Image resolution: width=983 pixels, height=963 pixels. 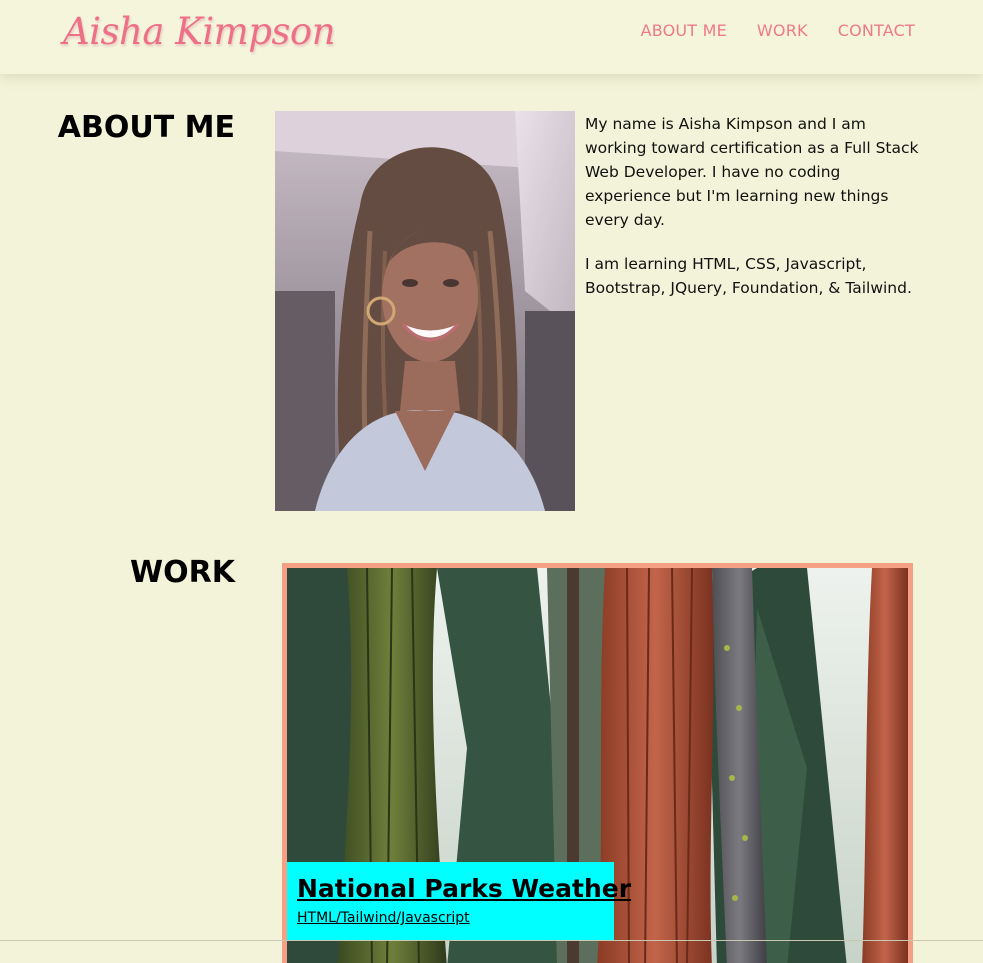 What do you see at coordinates (782, 30) in the screenshot?
I see `nav-work-link: WORK` at bounding box center [782, 30].